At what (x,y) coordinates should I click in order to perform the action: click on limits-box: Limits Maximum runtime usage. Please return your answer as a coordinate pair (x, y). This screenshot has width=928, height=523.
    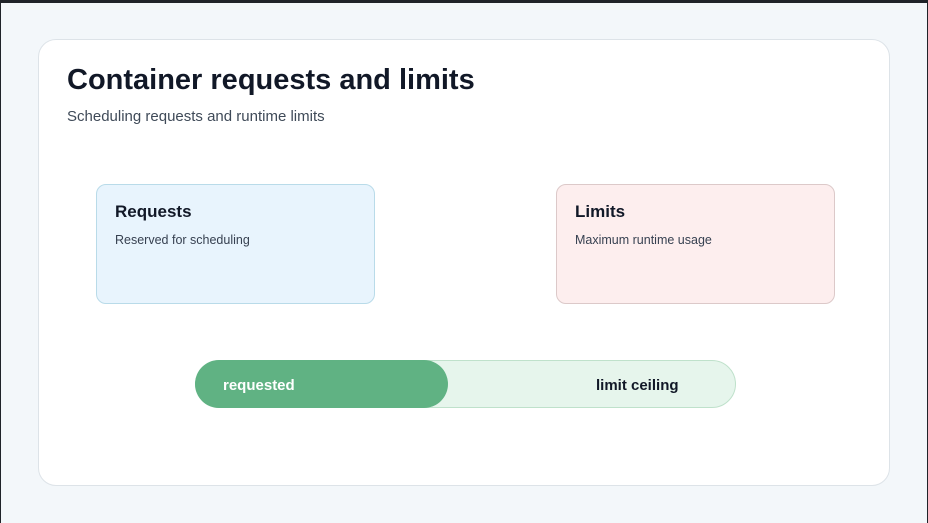
    Looking at the image, I should click on (695, 244).